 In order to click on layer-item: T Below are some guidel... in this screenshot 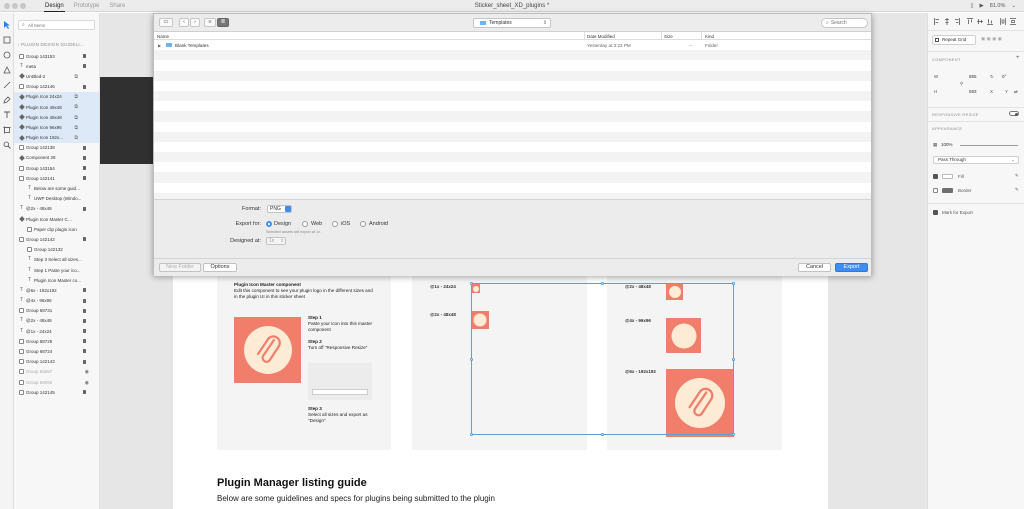, I will do `click(56, 188)`.